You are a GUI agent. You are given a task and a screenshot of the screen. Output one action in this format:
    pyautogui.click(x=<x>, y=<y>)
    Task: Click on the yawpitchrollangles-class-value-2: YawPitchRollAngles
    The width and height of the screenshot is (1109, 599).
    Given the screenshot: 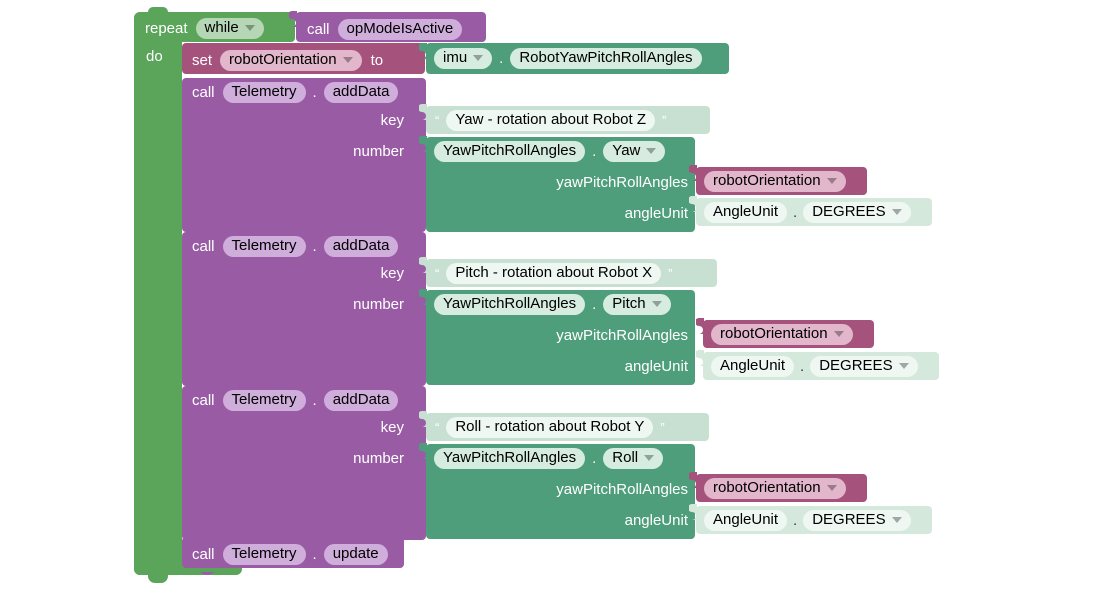 What is the action you would take?
    pyautogui.click(x=510, y=303)
    